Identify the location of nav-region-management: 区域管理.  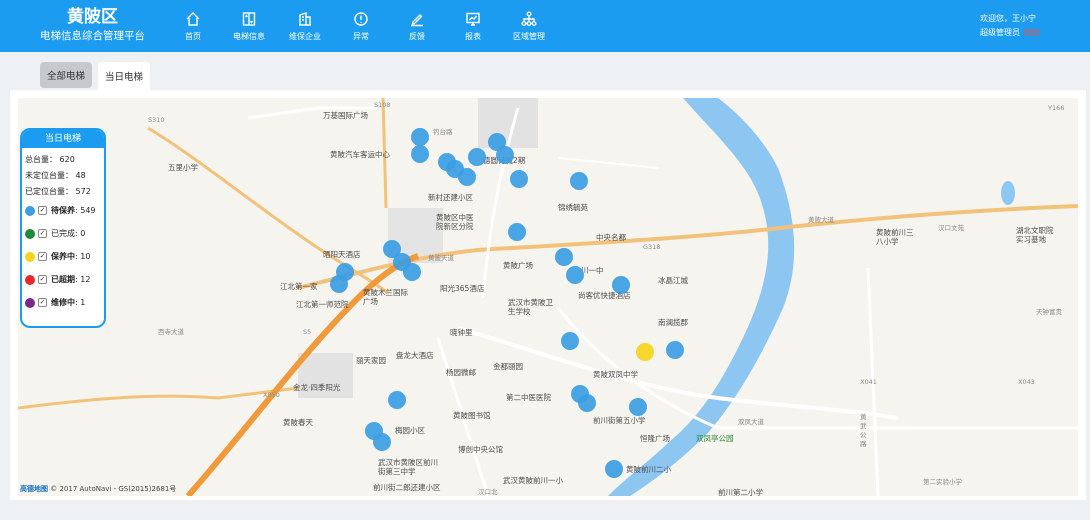
(529, 26).